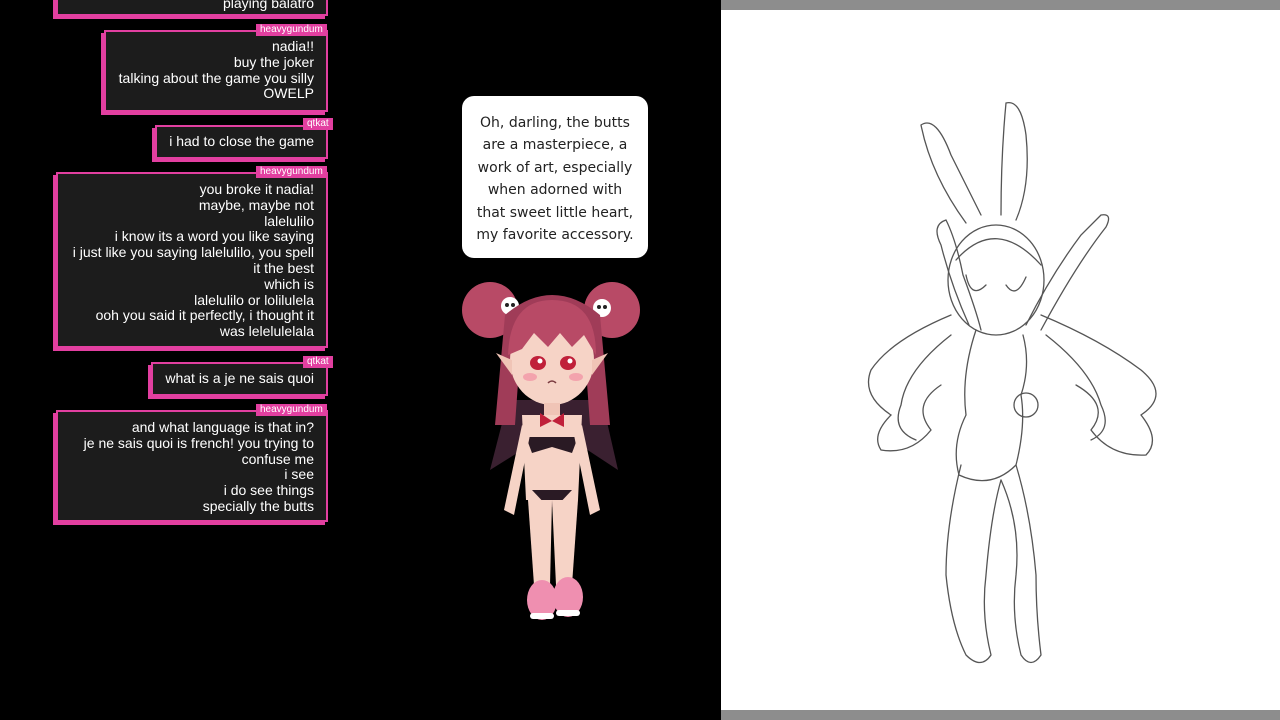 Image resolution: width=1280 pixels, height=720 pixels. I want to click on leg-right, so click(565, 542).